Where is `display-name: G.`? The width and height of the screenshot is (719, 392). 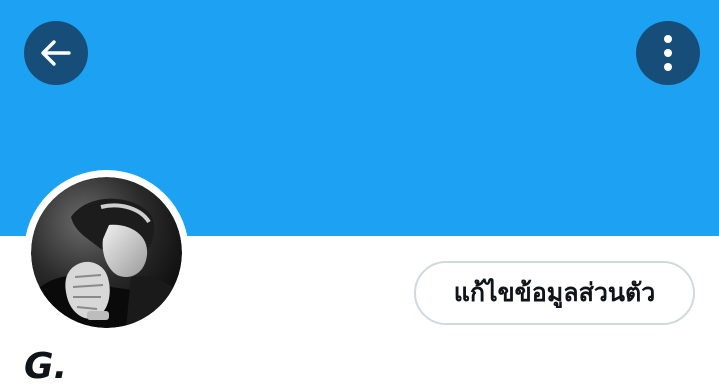 display-name: G. is located at coordinates (46, 366).